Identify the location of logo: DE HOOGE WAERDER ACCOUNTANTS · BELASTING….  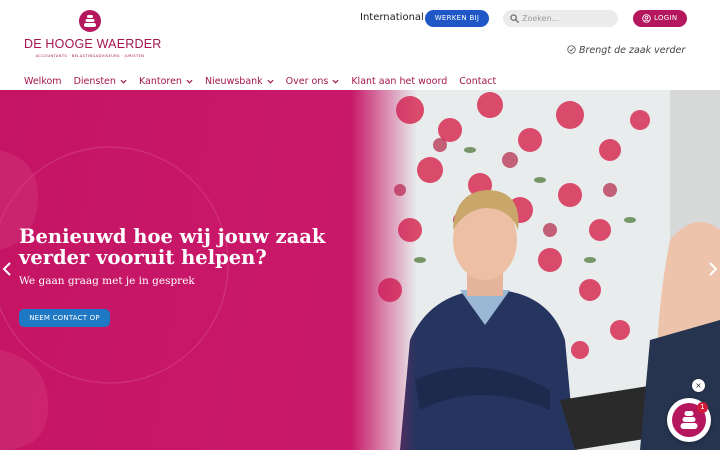
(93, 36).